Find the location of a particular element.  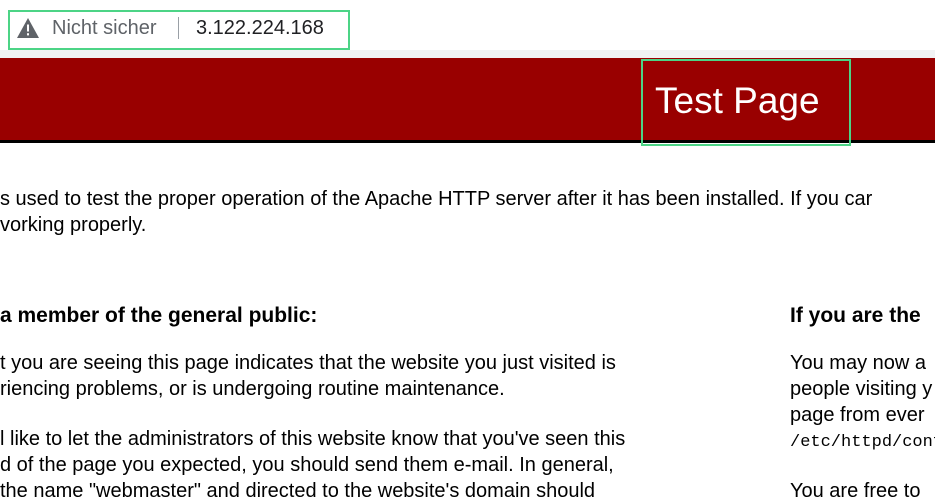

address-separator is located at coordinates (178, 28).